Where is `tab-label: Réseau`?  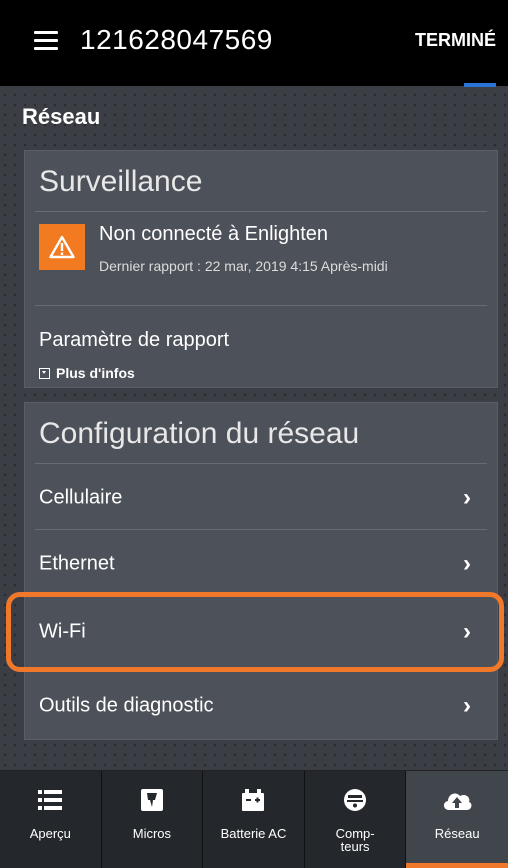 tab-label: Réseau is located at coordinates (457, 833).